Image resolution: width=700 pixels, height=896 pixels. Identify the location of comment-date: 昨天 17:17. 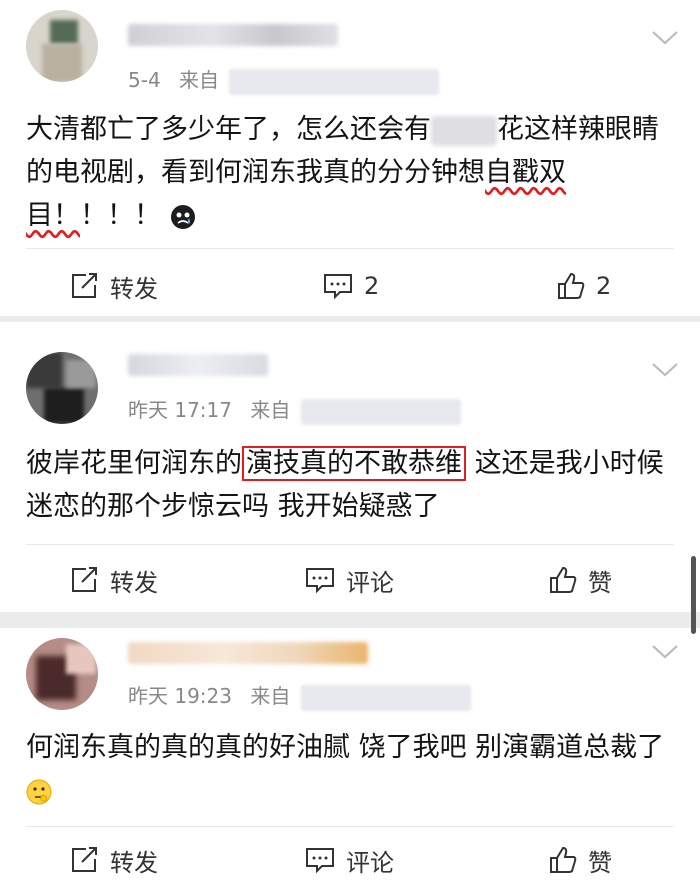
(180, 410).